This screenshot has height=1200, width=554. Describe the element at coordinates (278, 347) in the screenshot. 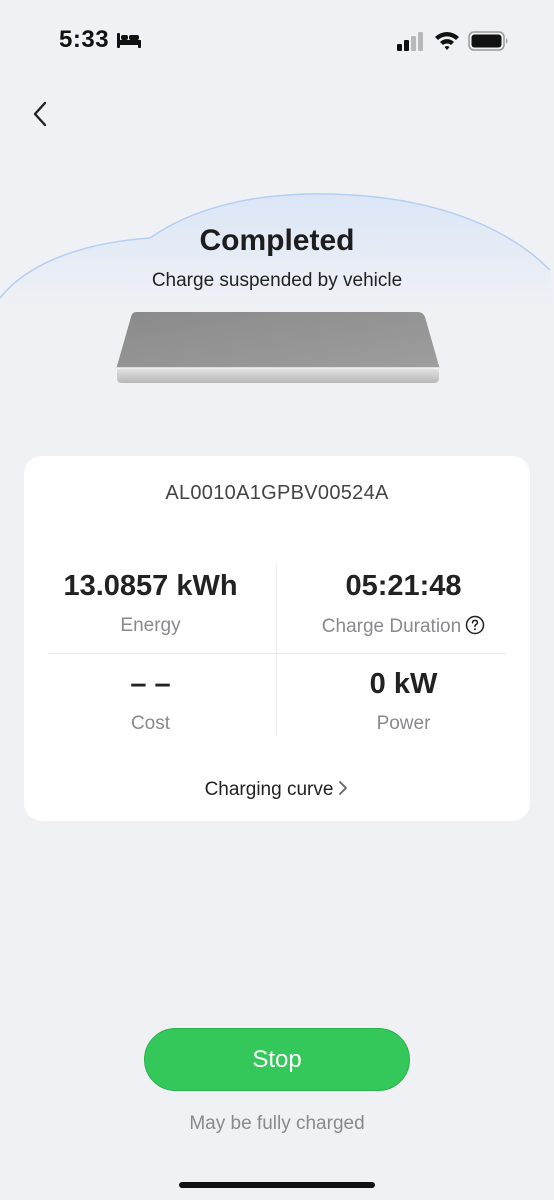

I see `charging-pad-illustration` at that location.